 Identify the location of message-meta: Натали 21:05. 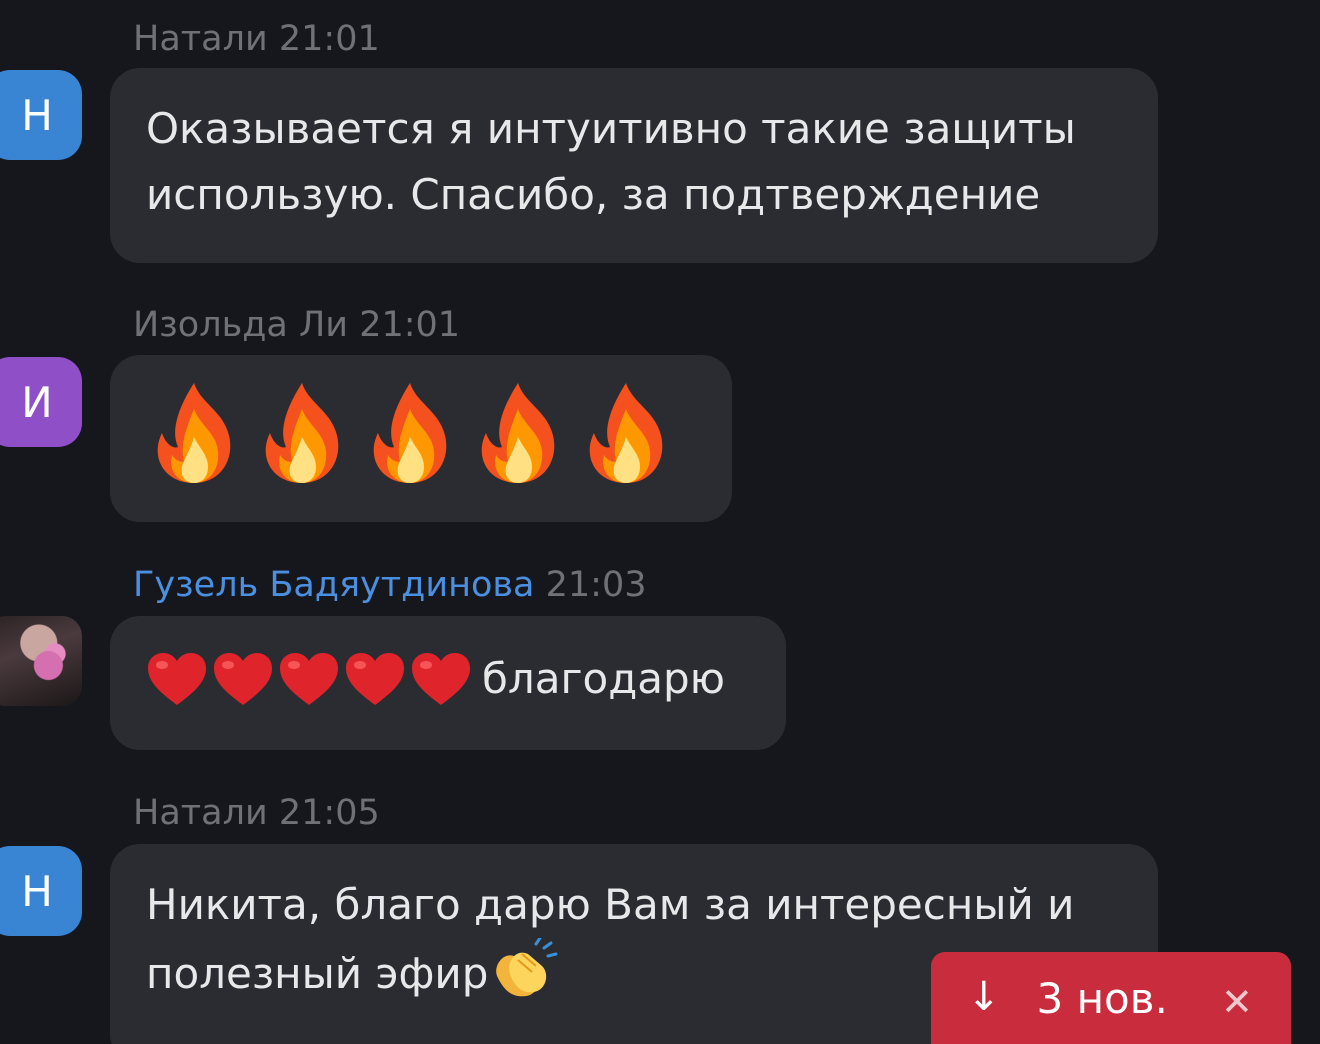
(256, 813).